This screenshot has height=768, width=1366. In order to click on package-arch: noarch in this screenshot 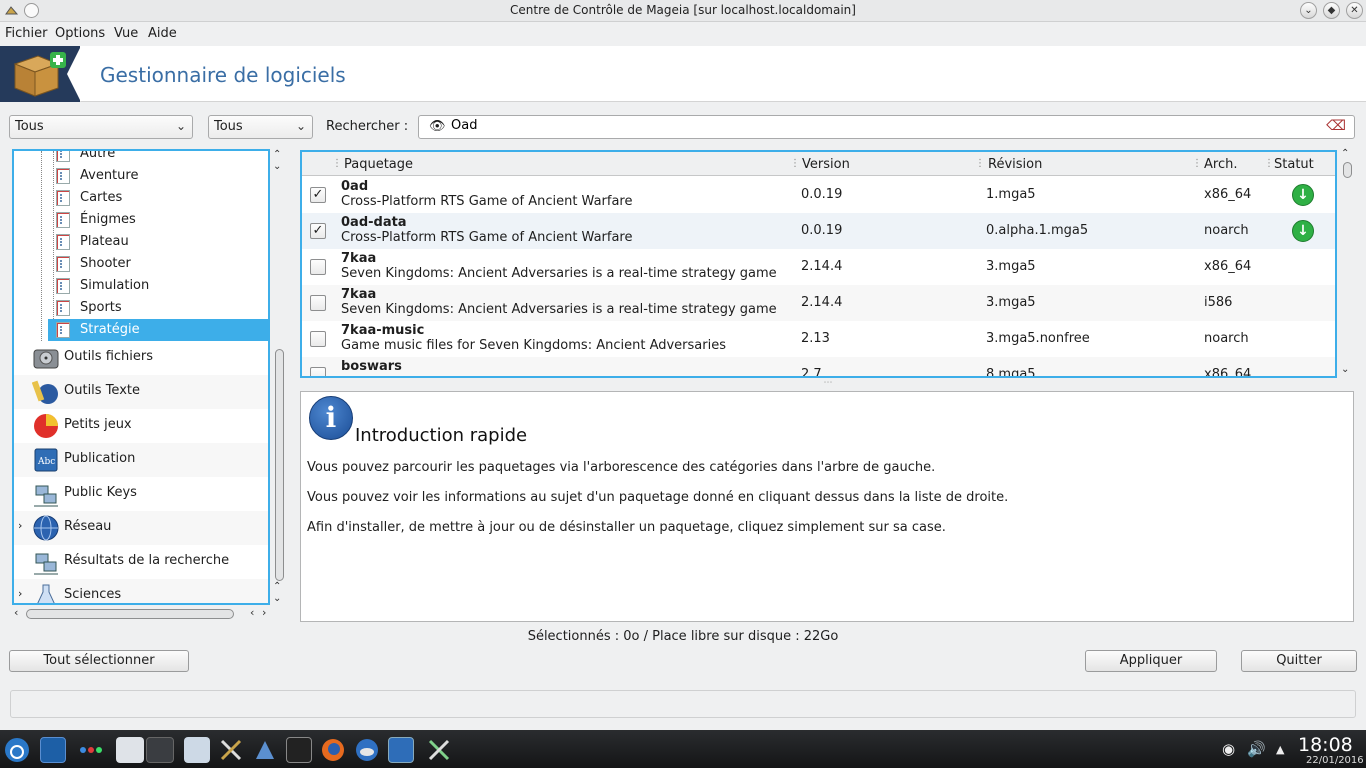, I will do `click(1226, 338)`.